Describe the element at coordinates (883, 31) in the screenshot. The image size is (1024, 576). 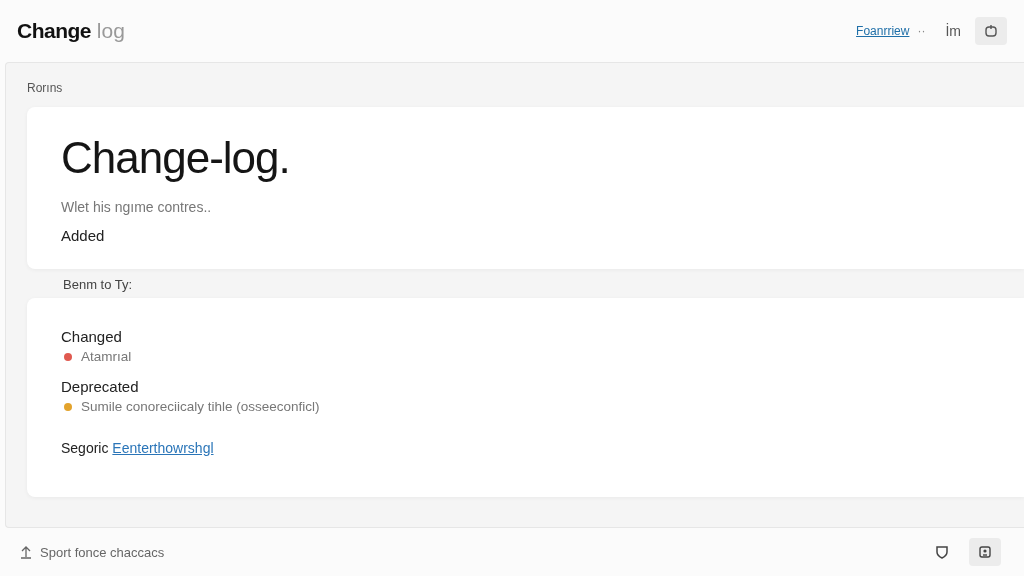
I see `overview-link: Foanrriew` at that location.